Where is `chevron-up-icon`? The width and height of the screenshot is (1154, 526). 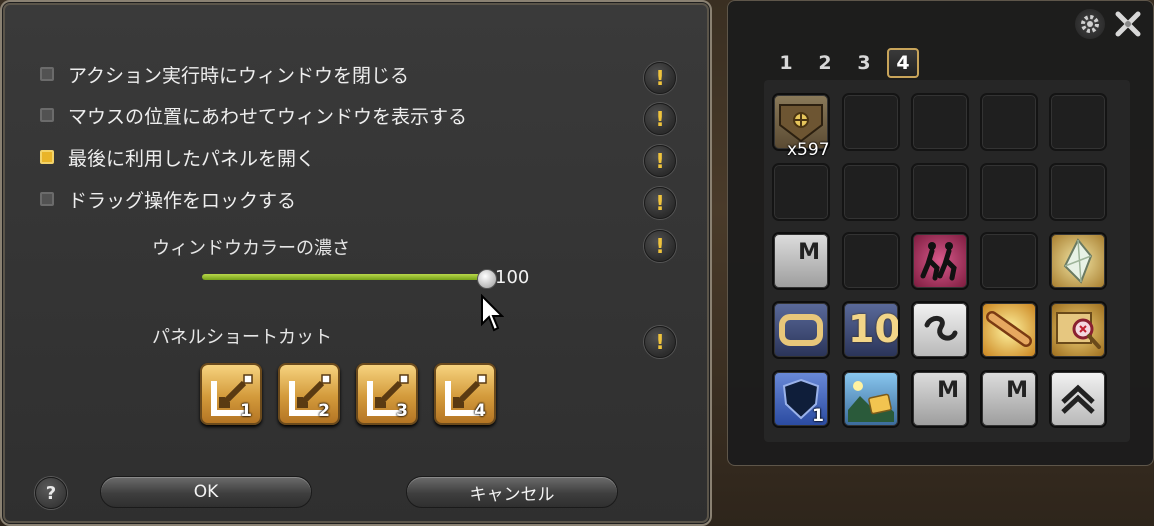 chevron-up-icon is located at coordinates (1078, 399).